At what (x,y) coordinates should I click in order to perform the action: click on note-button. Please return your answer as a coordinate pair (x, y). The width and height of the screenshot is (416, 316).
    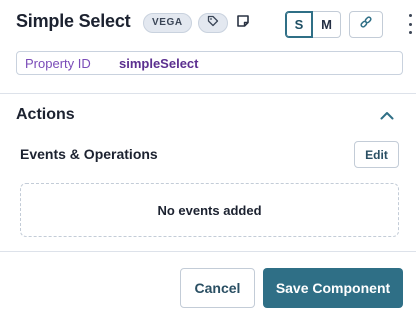
    Looking at the image, I should click on (243, 23).